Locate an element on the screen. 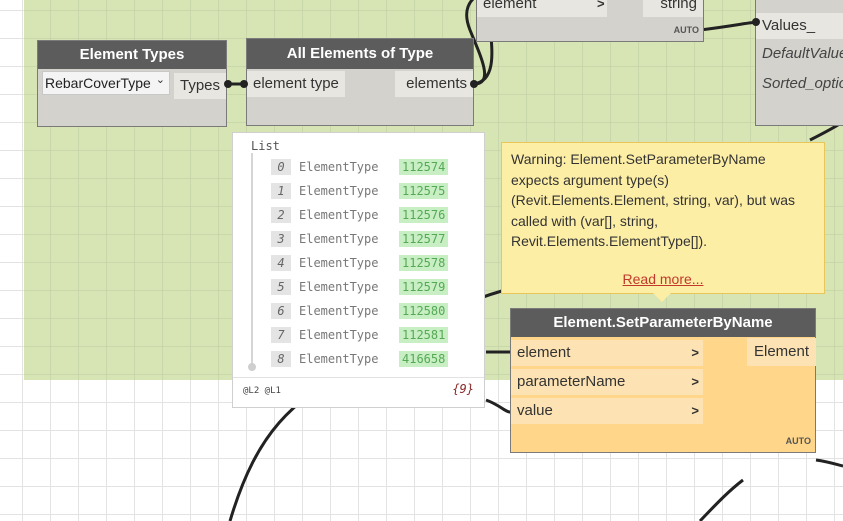 This screenshot has height=521, width=843. list-item-value: 112578 is located at coordinates (424, 263).